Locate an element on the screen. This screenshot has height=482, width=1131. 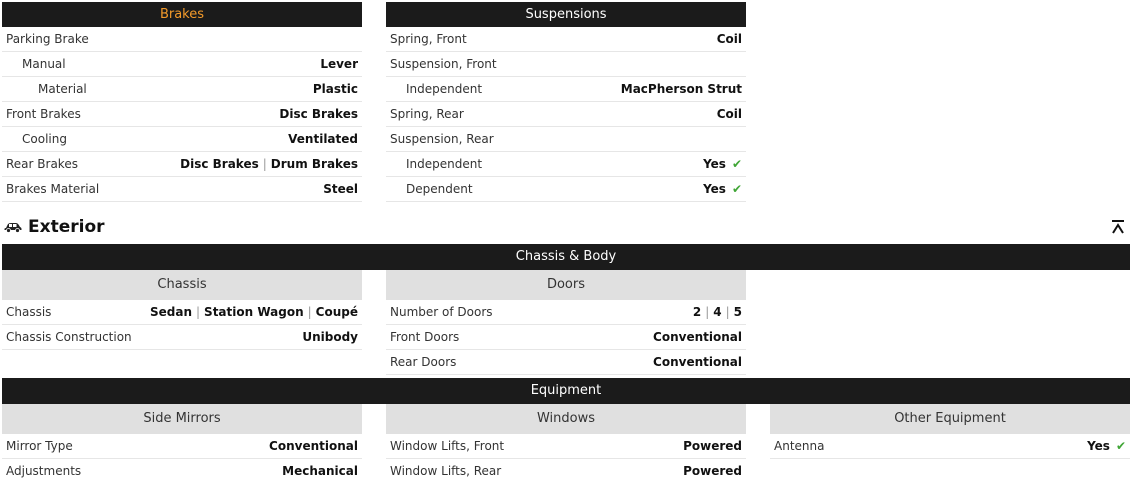
spec-row: Rear Brakes Disc Brakes | Drum Brakes is located at coordinates (182, 164).